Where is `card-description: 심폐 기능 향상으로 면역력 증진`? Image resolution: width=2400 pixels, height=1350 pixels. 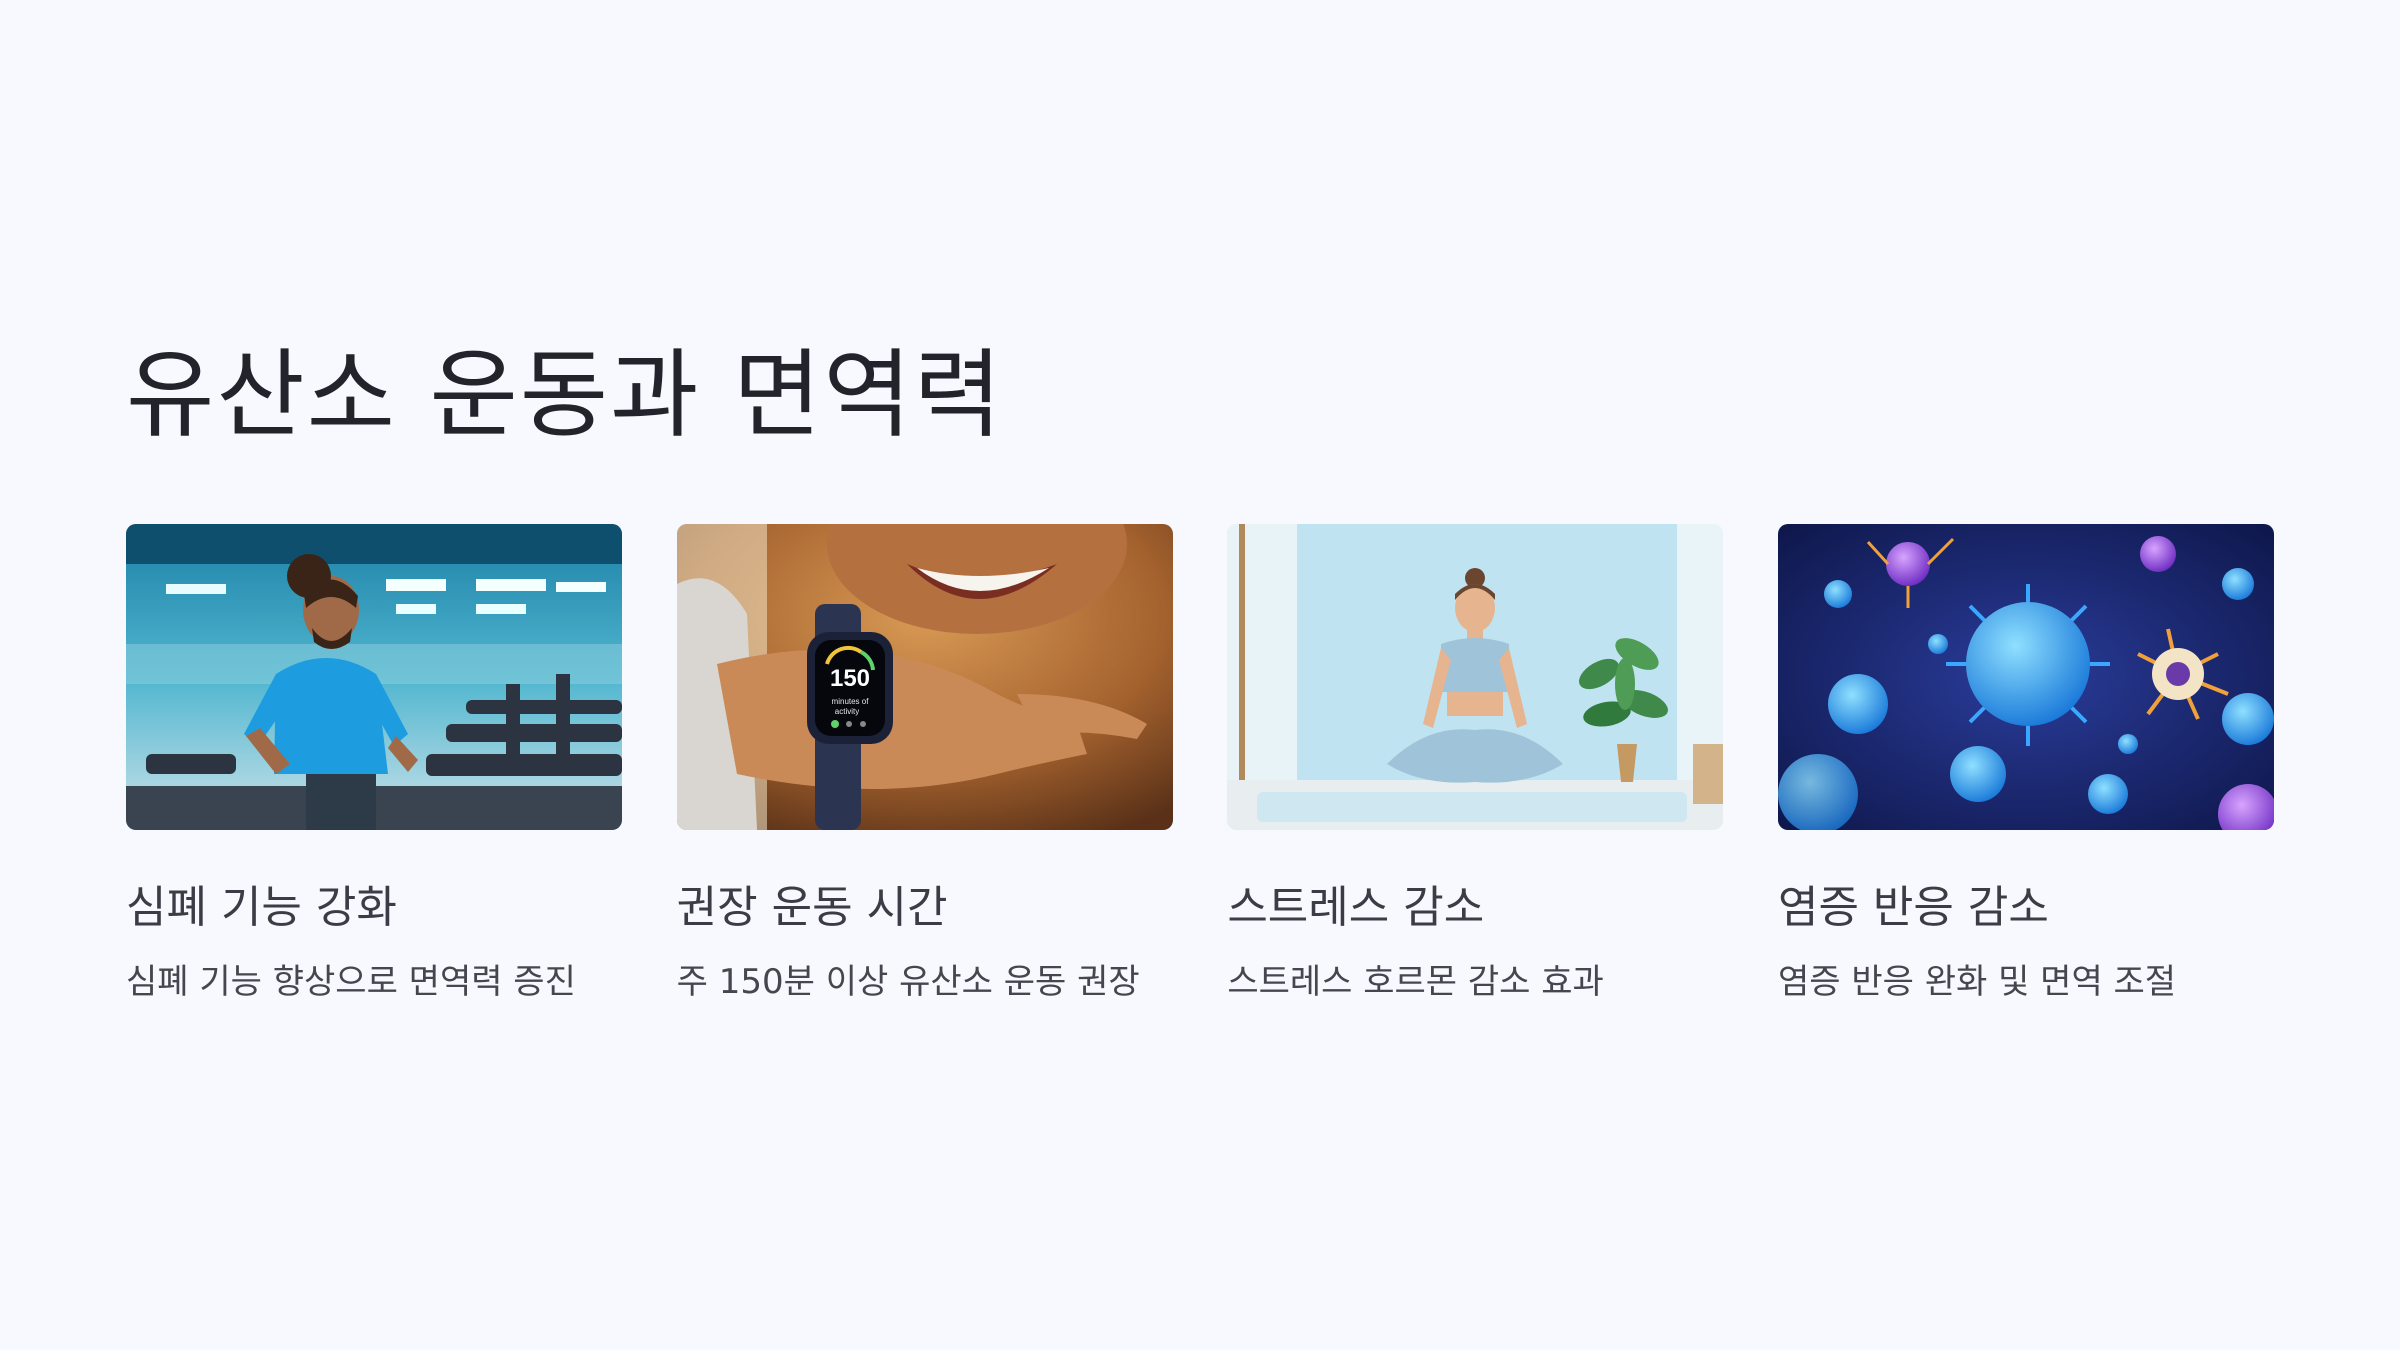 card-description: 심폐 기능 향상으로 면역력 증진 is located at coordinates (351, 982).